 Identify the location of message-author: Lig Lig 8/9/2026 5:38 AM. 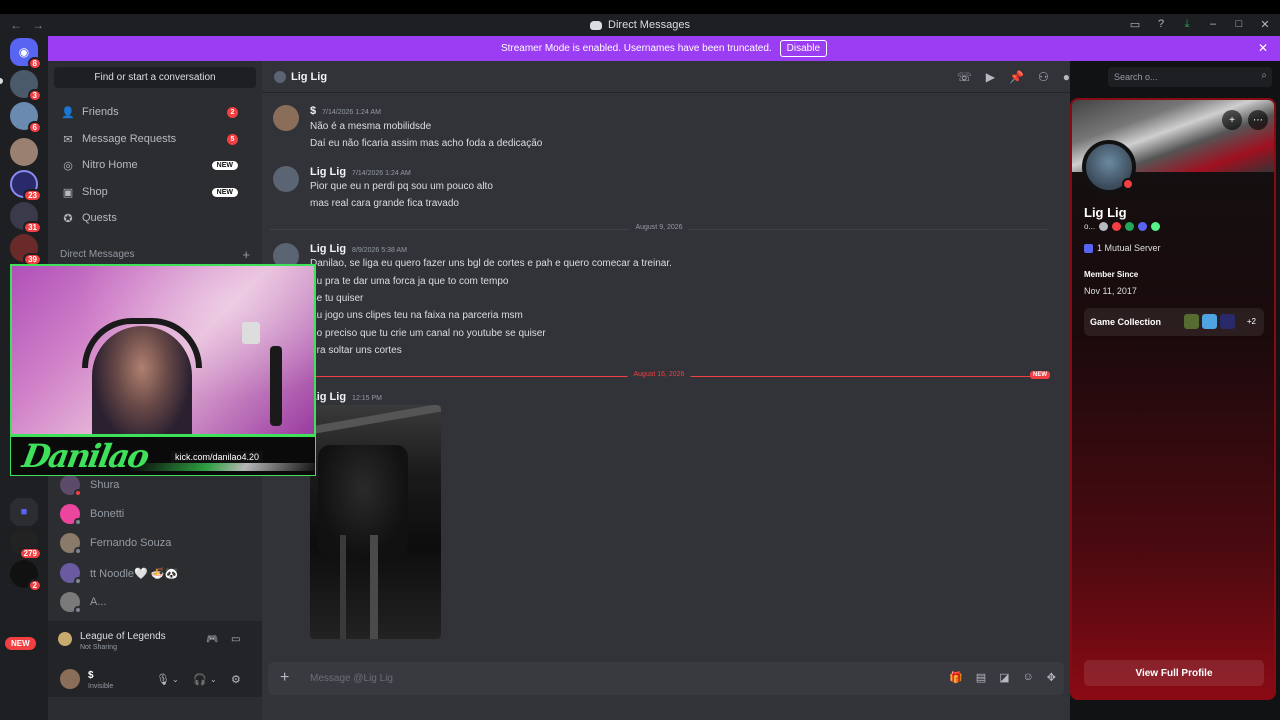
(358, 249).